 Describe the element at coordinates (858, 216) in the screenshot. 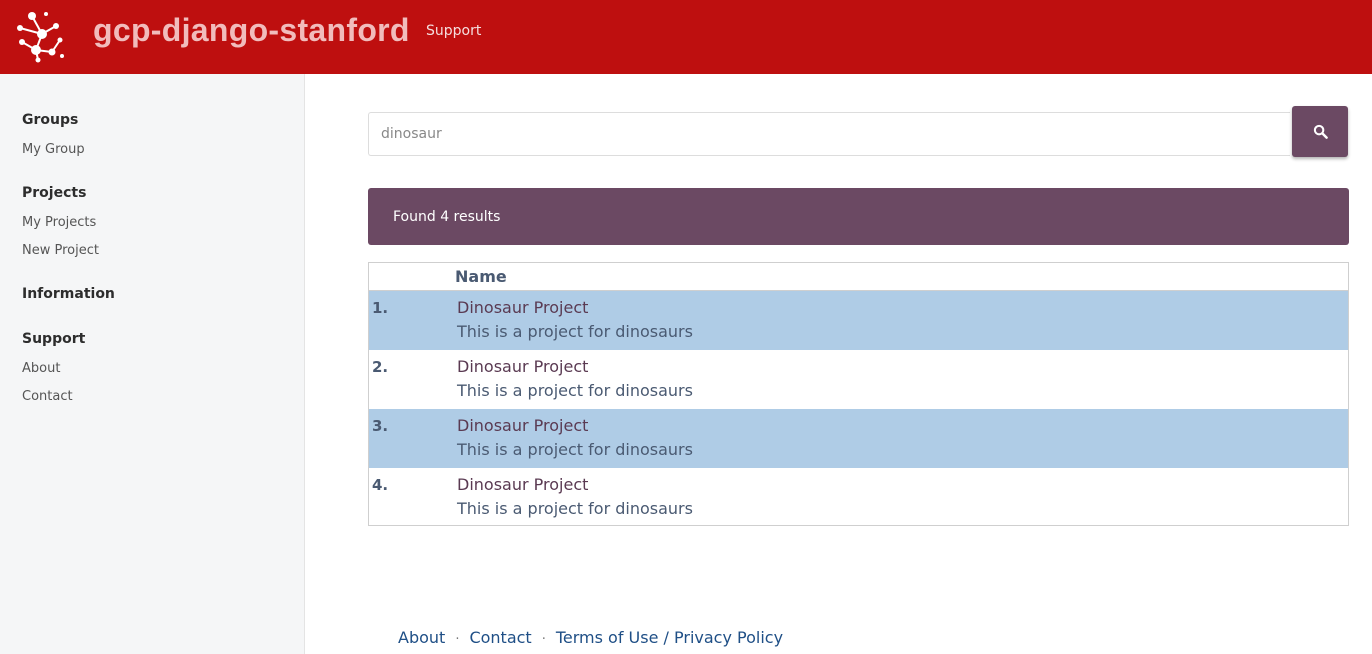

I see `results-summary-banner: Found 4 results` at that location.